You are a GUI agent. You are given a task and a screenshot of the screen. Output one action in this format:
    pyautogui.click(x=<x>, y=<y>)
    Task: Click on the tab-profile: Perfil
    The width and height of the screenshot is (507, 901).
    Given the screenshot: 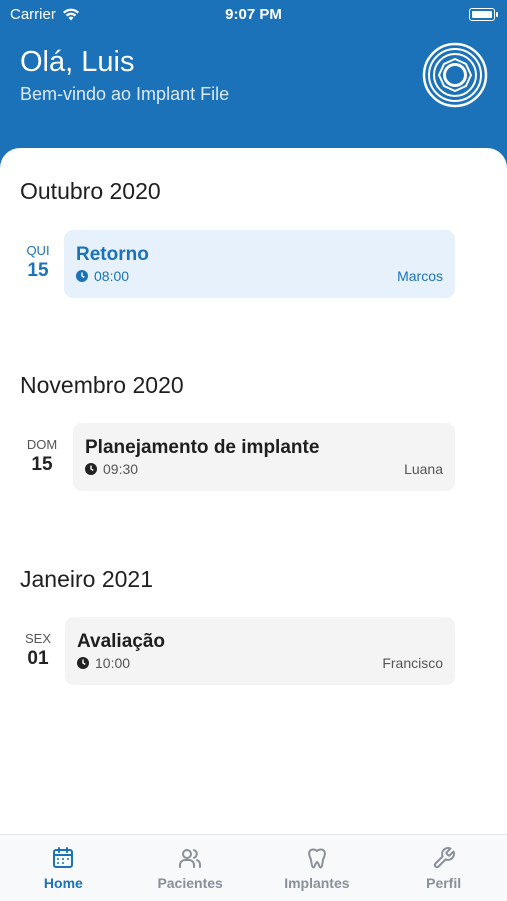 What is the action you would take?
    pyautogui.click(x=443, y=868)
    